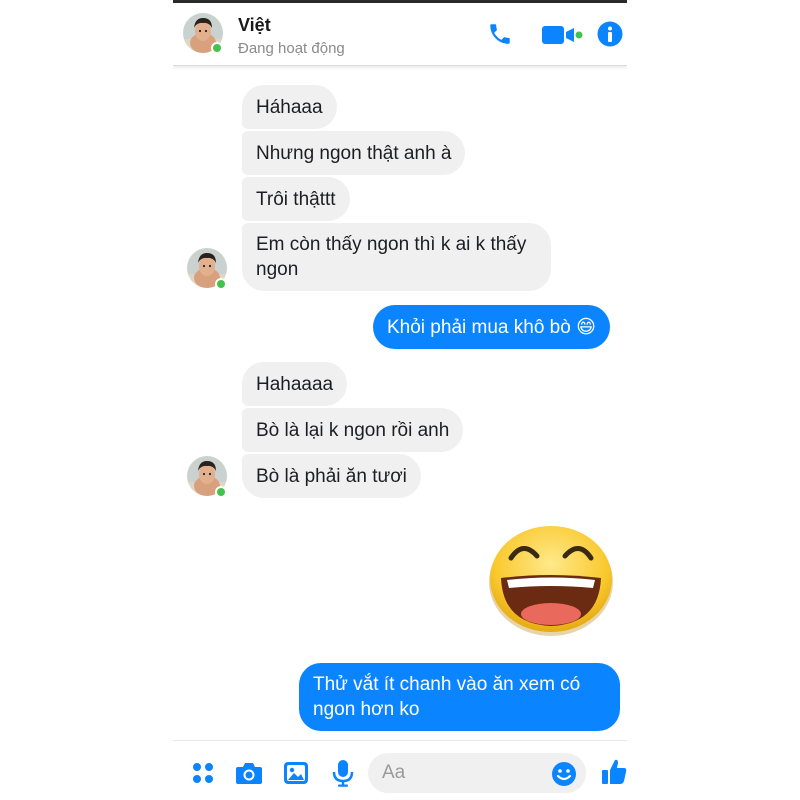 Image resolution: width=800 pixels, height=800 pixels. What do you see at coordinates (291, 48) in the screenshot?
I see `contact-status: Đang hoạt động` at bounding box center [291, 48].